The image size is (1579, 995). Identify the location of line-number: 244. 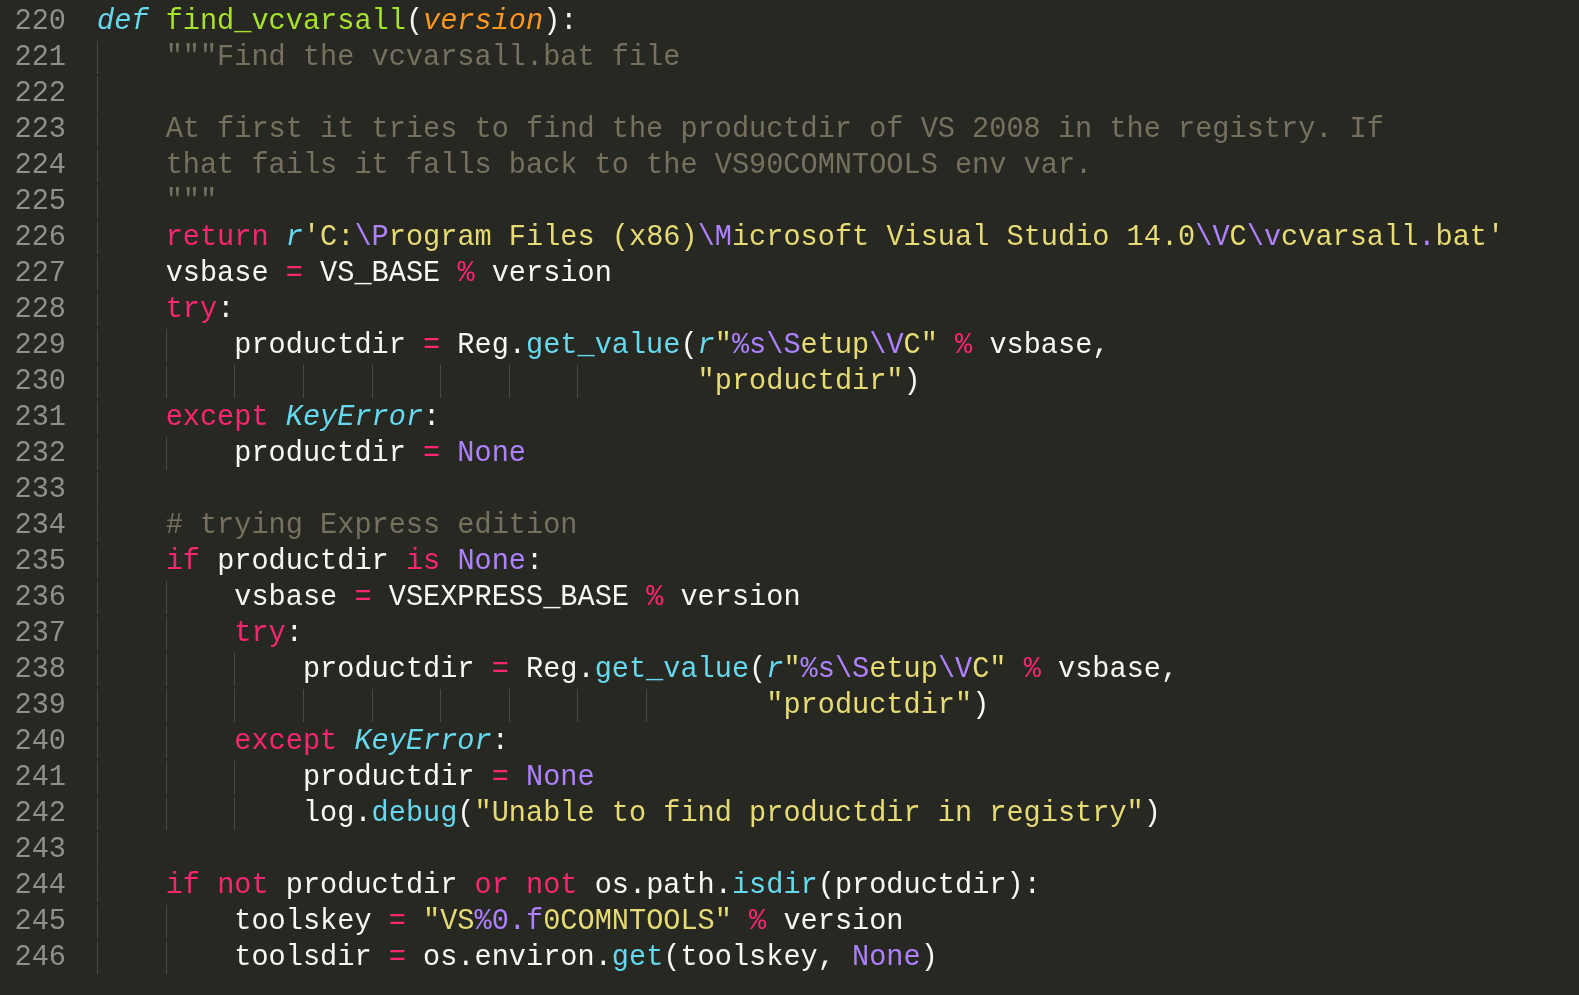
(39, 886).